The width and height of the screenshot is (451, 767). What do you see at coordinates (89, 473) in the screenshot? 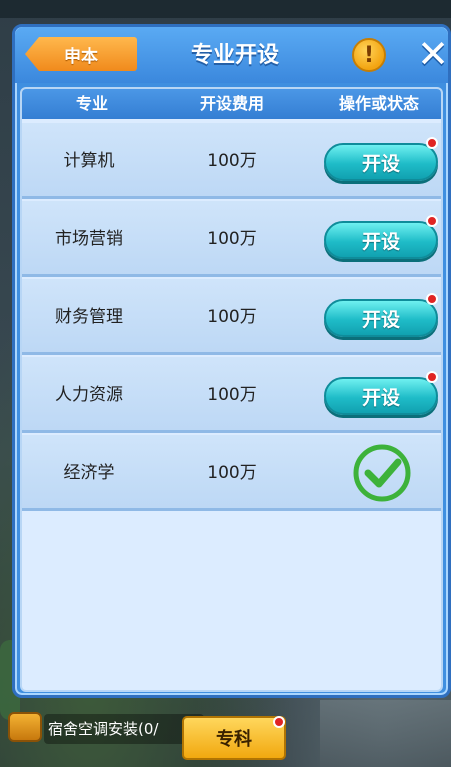
I see `major-name: 经济学` at bounding box center [89, 473].